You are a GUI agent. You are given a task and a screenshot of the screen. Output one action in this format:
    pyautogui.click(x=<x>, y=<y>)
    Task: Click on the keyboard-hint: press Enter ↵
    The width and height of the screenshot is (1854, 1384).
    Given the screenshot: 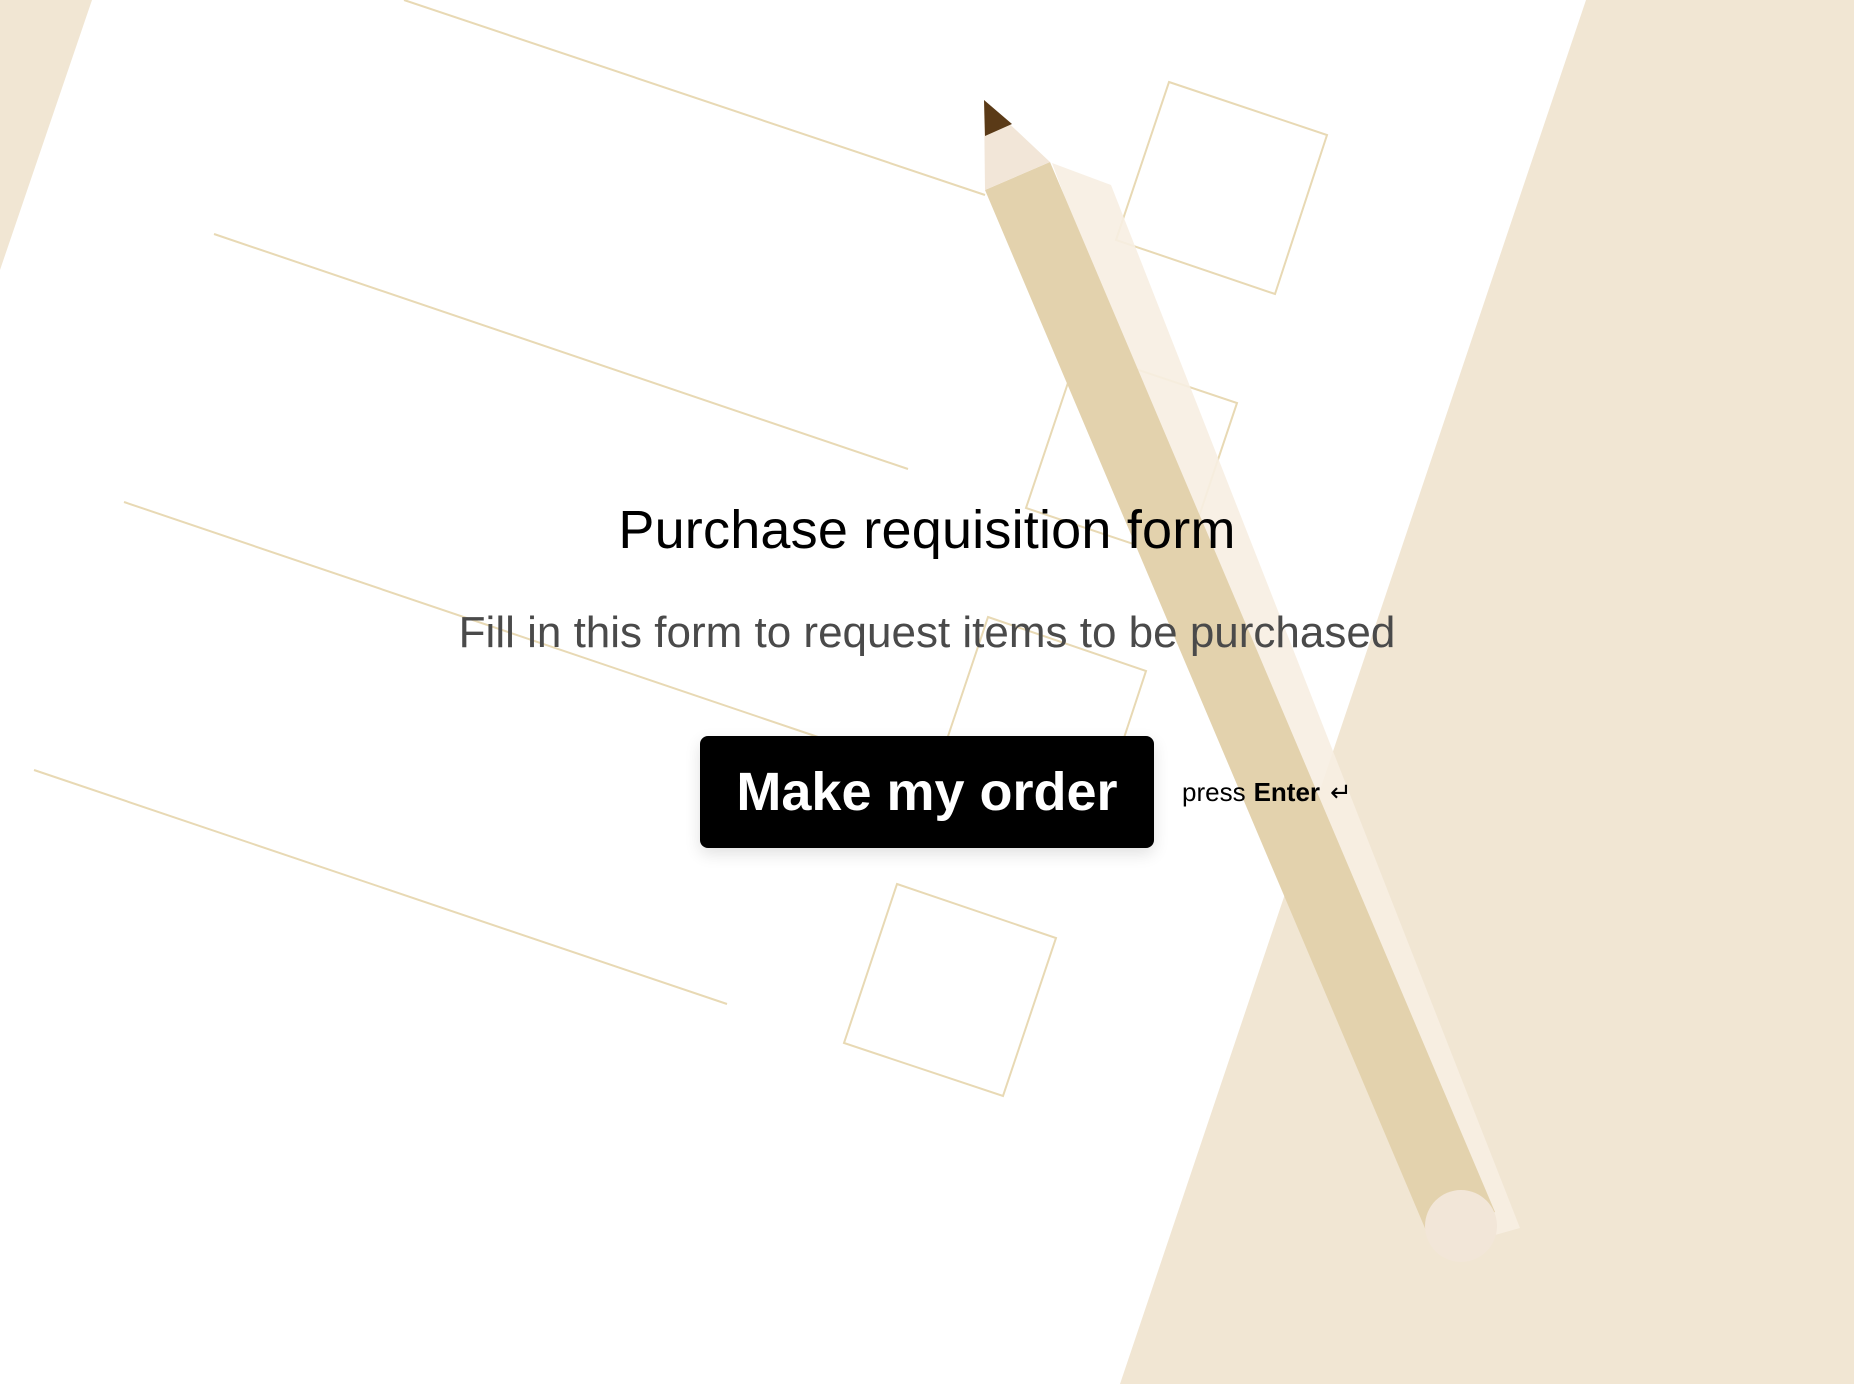 What is the action you would take?
    pyautogui.click(x=1267, y=792)
    